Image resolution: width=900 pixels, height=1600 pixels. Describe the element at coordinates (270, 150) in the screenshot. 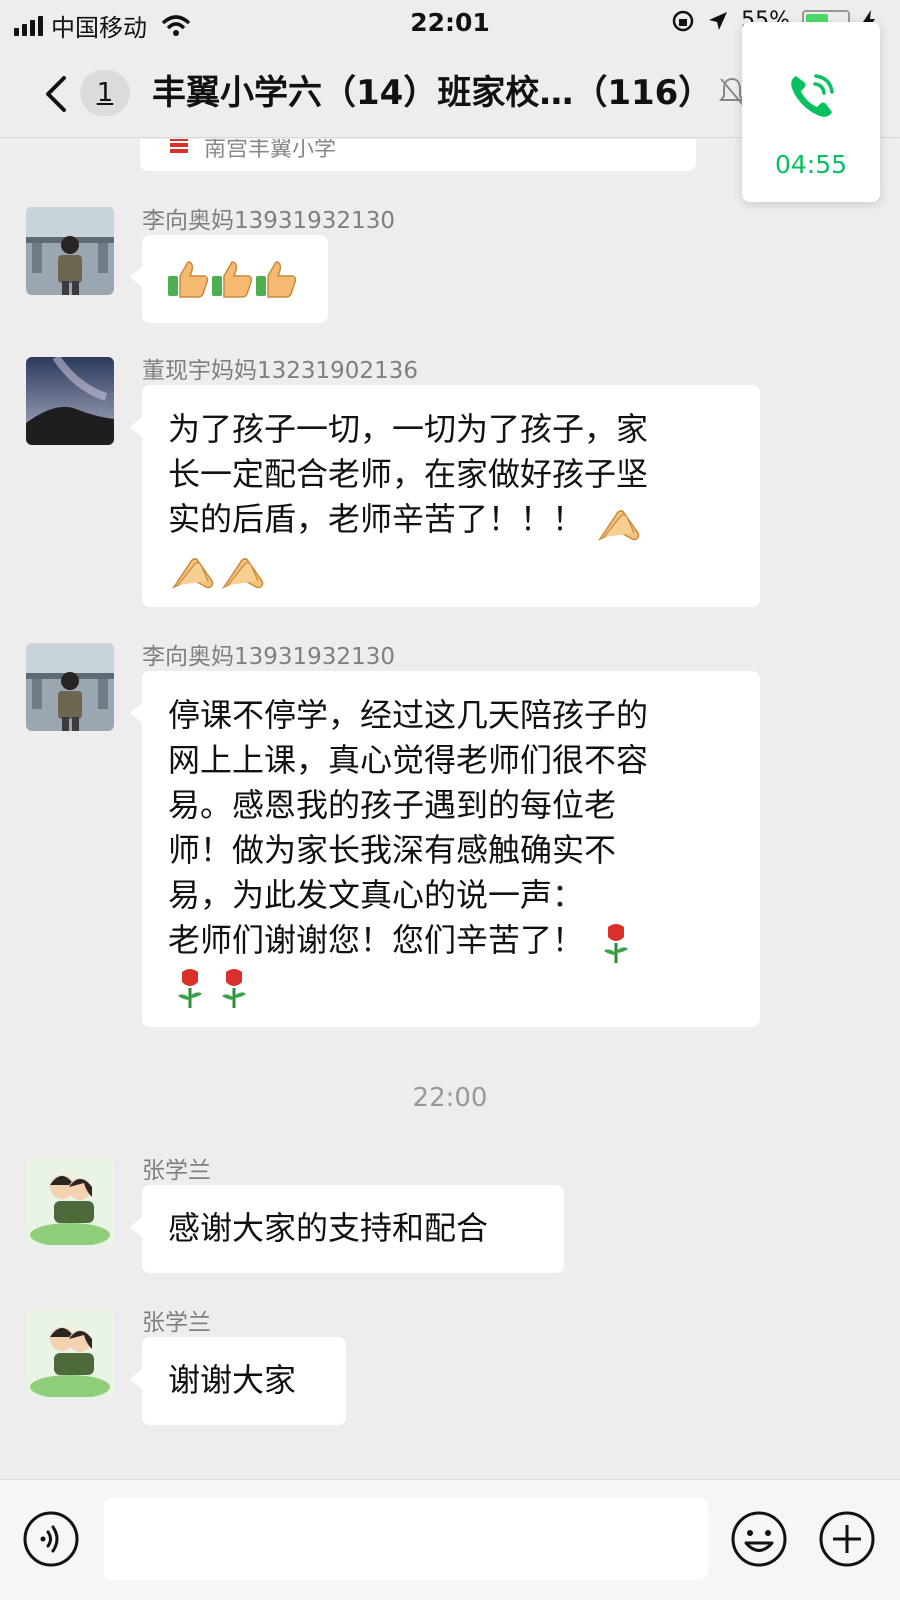

I see `article-source-name: 南宫丰翼小学` at that location.